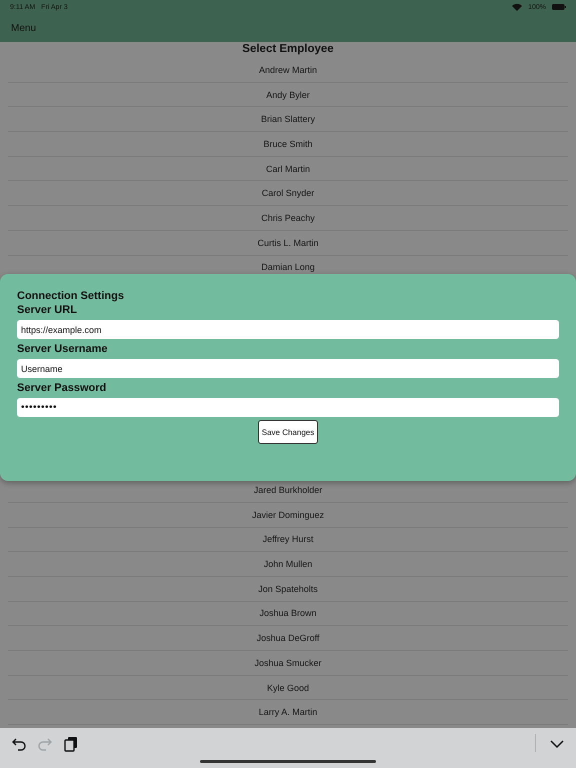 The height and width of the screenshot is (768, 576). What do you see at coordinates (288, 515) in the screenshot?
I see `employee-row: Javier Dominguez` at bounding box center [288, 515].